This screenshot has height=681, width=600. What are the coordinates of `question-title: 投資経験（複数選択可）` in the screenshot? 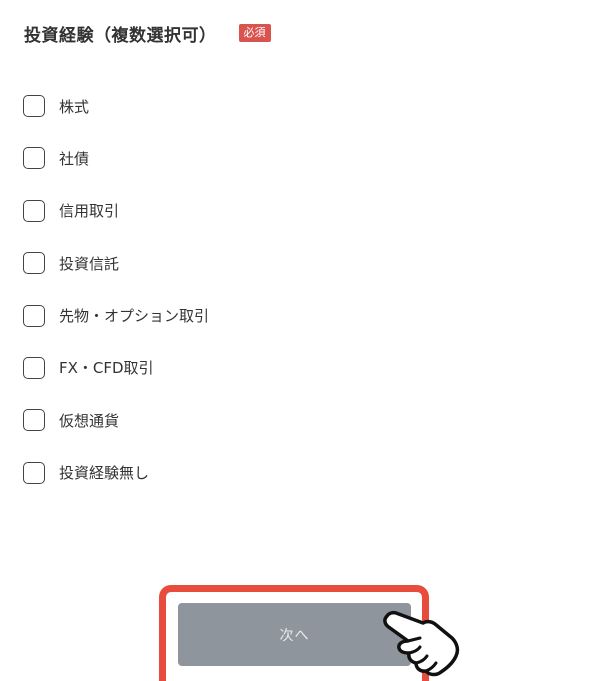 It's located at (120, 35).